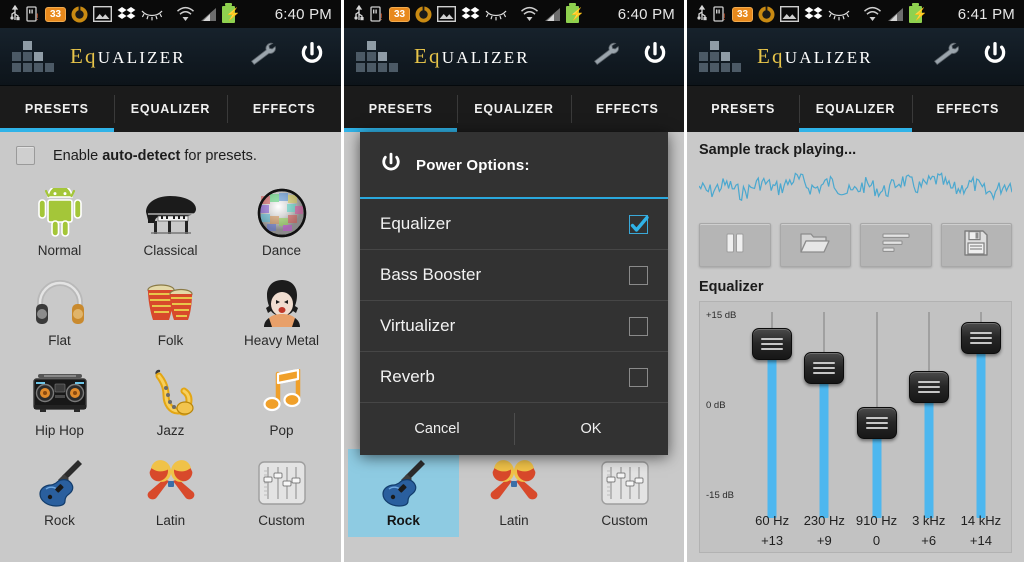 The width and height of the screenshot is (1024, 562). I want to click on eq-band-slider-3: 3 kHz +6, so click(929, 429).